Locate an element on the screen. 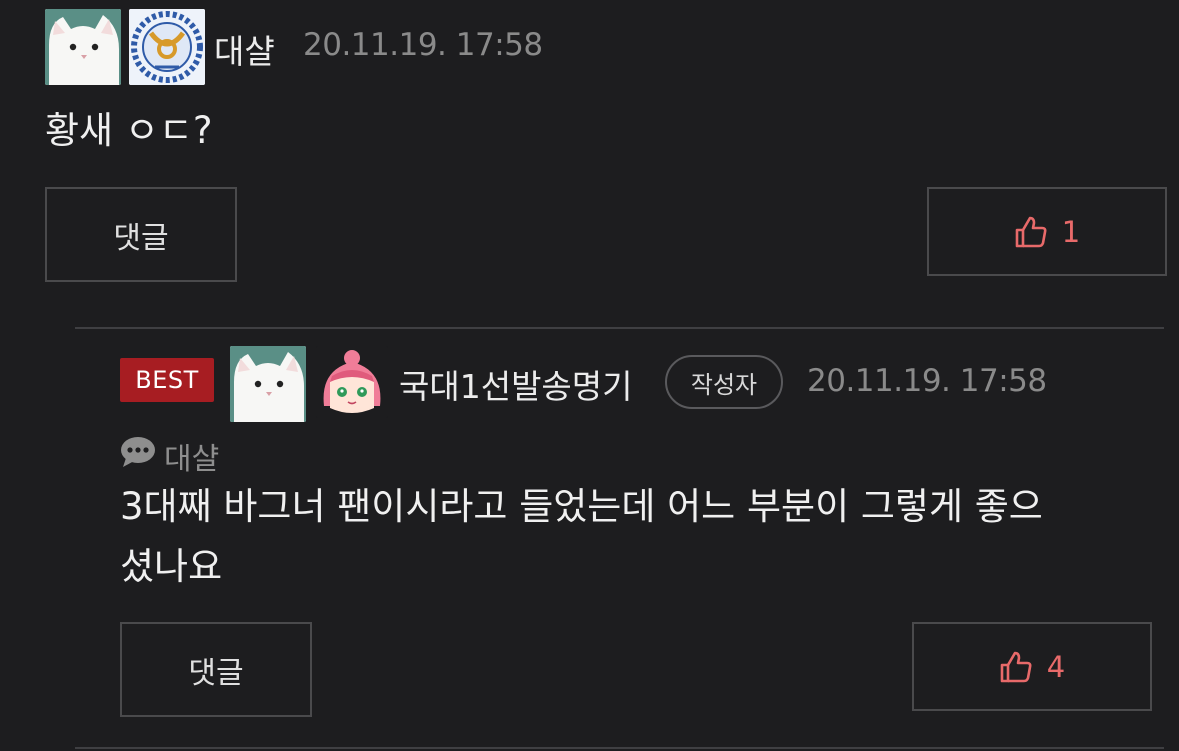 Image resolution: width=1179 pixels, height=751 pixels. reply-author: 국대1선발송명기 is located at coordinates (516, 384).